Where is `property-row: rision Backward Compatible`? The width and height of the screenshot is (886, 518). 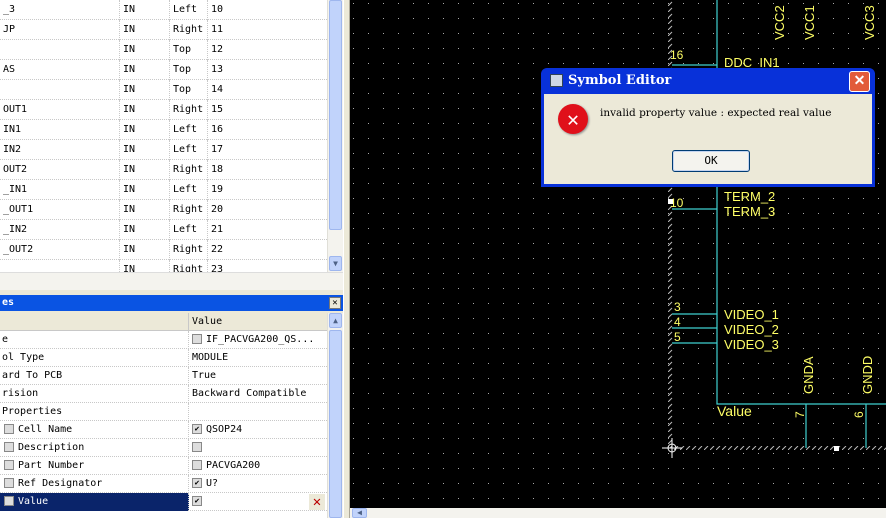 property-row: rision Backward Compatible is located at coordinates (163, 393).